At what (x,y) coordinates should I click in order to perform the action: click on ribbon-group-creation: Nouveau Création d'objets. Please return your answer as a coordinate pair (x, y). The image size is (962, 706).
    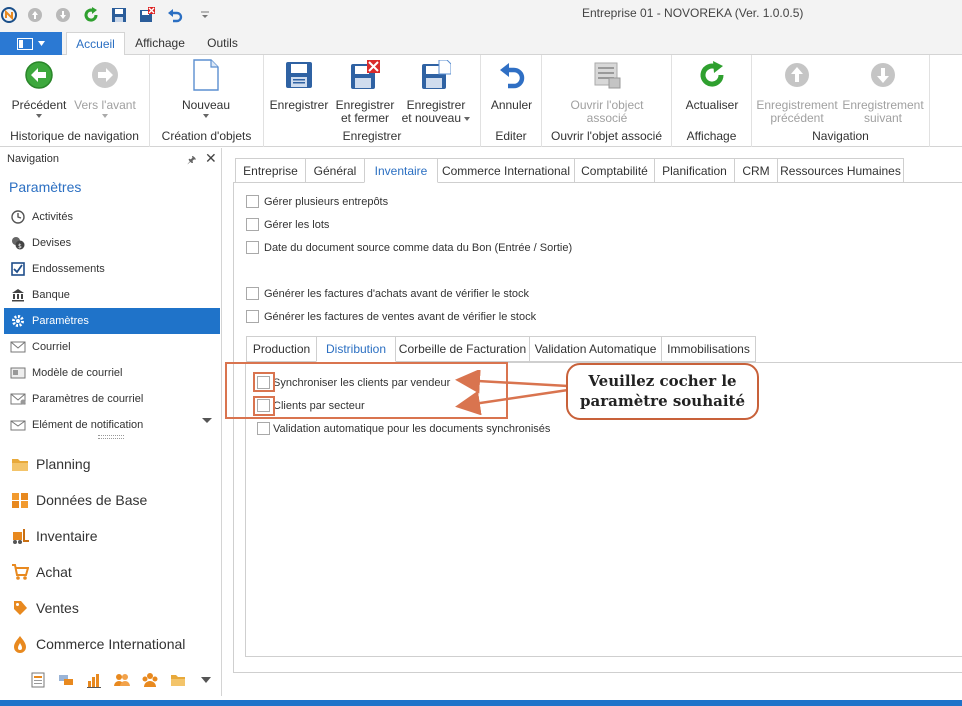
    Looking at the image, I should click on (207, 101).